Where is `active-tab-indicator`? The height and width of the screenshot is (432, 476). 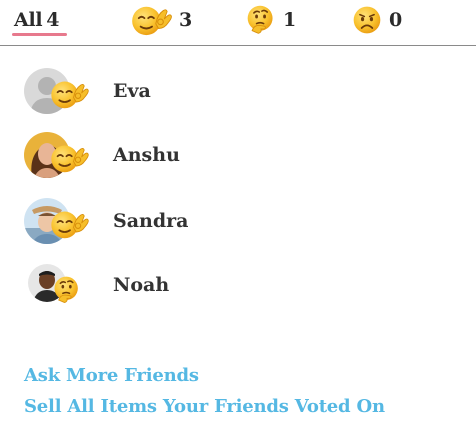
active-tab-indicator is located at coordinates (39, 34).